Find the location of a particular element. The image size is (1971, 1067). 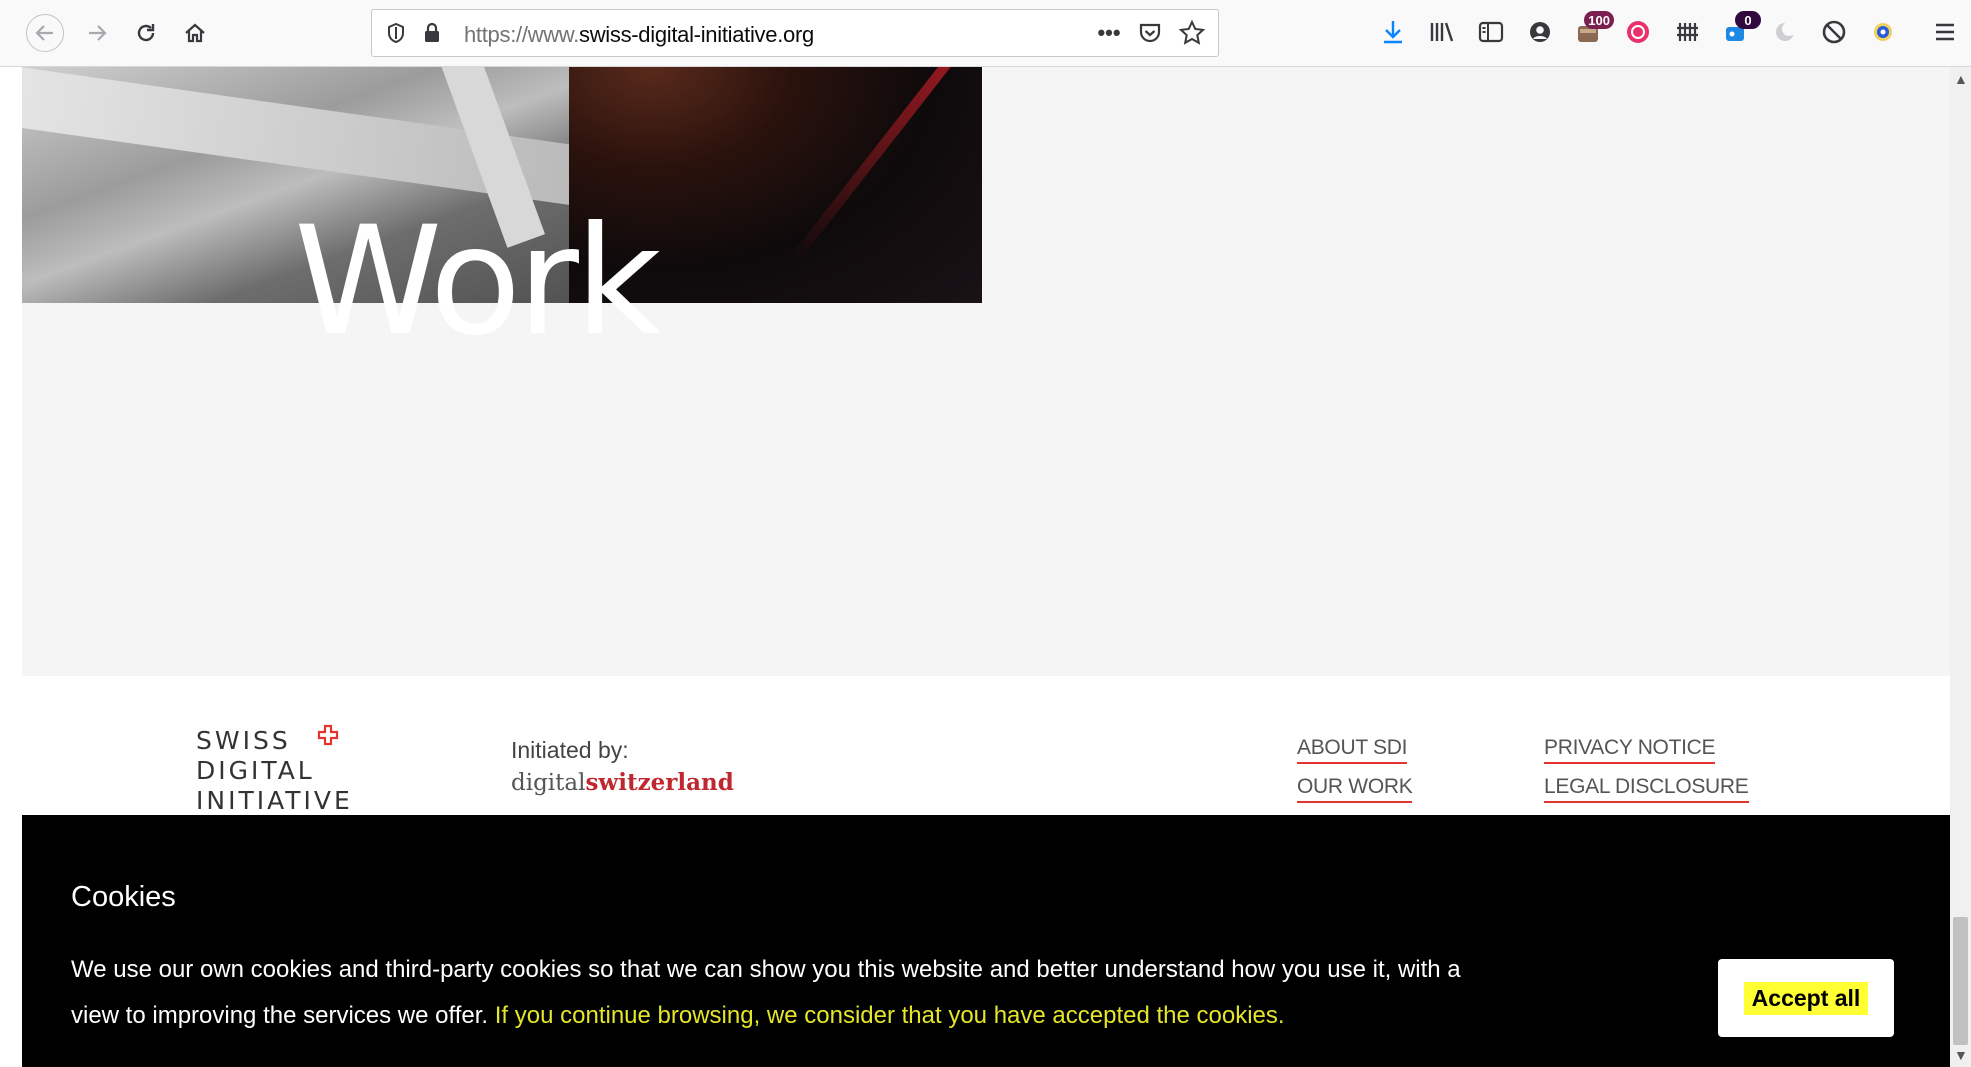

account-button is located at coordinates (1540, 32).